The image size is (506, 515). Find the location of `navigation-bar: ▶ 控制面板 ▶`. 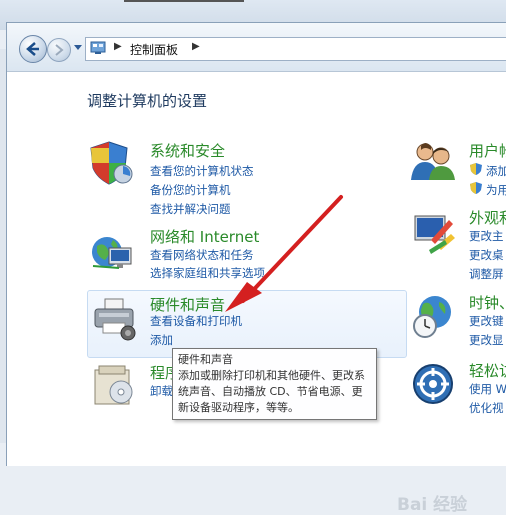

navigation-bar: ▶ 控制面板 ▶ is located at coordinates (256, 47).